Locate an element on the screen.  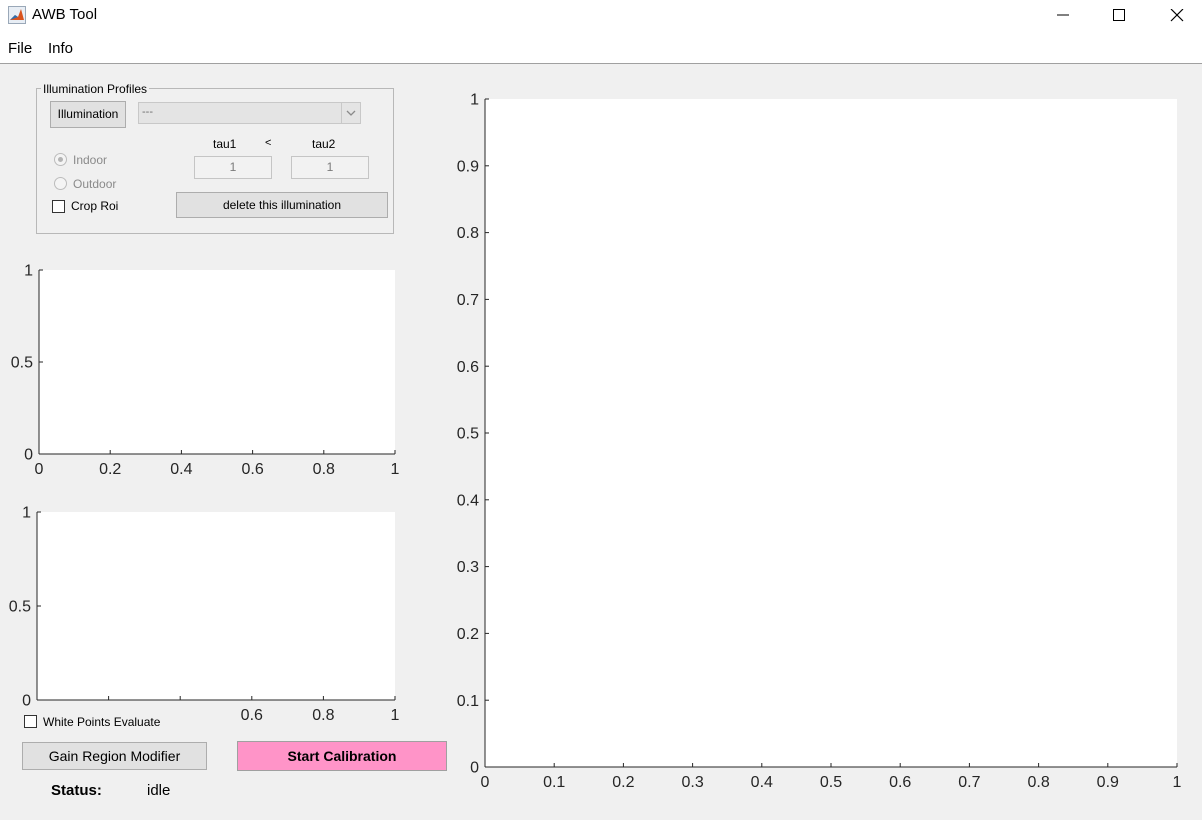
y-tick-label: 0.3 is located at coordinates (468, 567).